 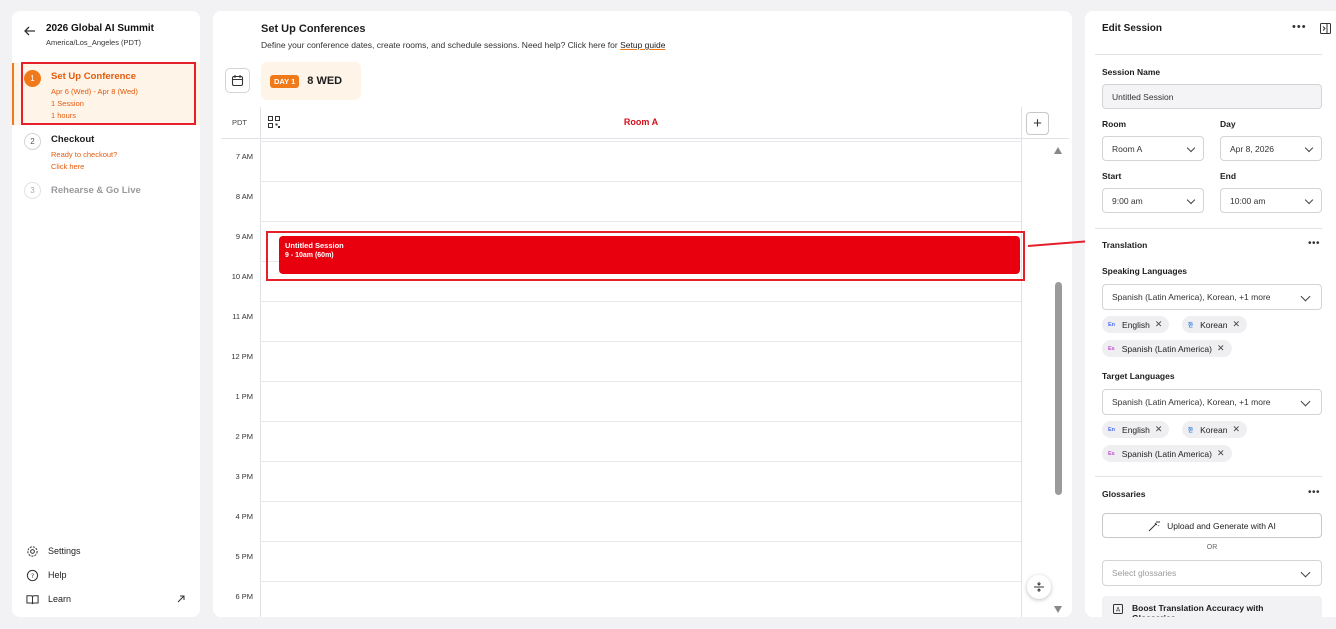 What do you see at coordinates (1138, 376) in the screenshot?
I see `target-languages-label: Target Languages` at bounding box center [1138, 376].